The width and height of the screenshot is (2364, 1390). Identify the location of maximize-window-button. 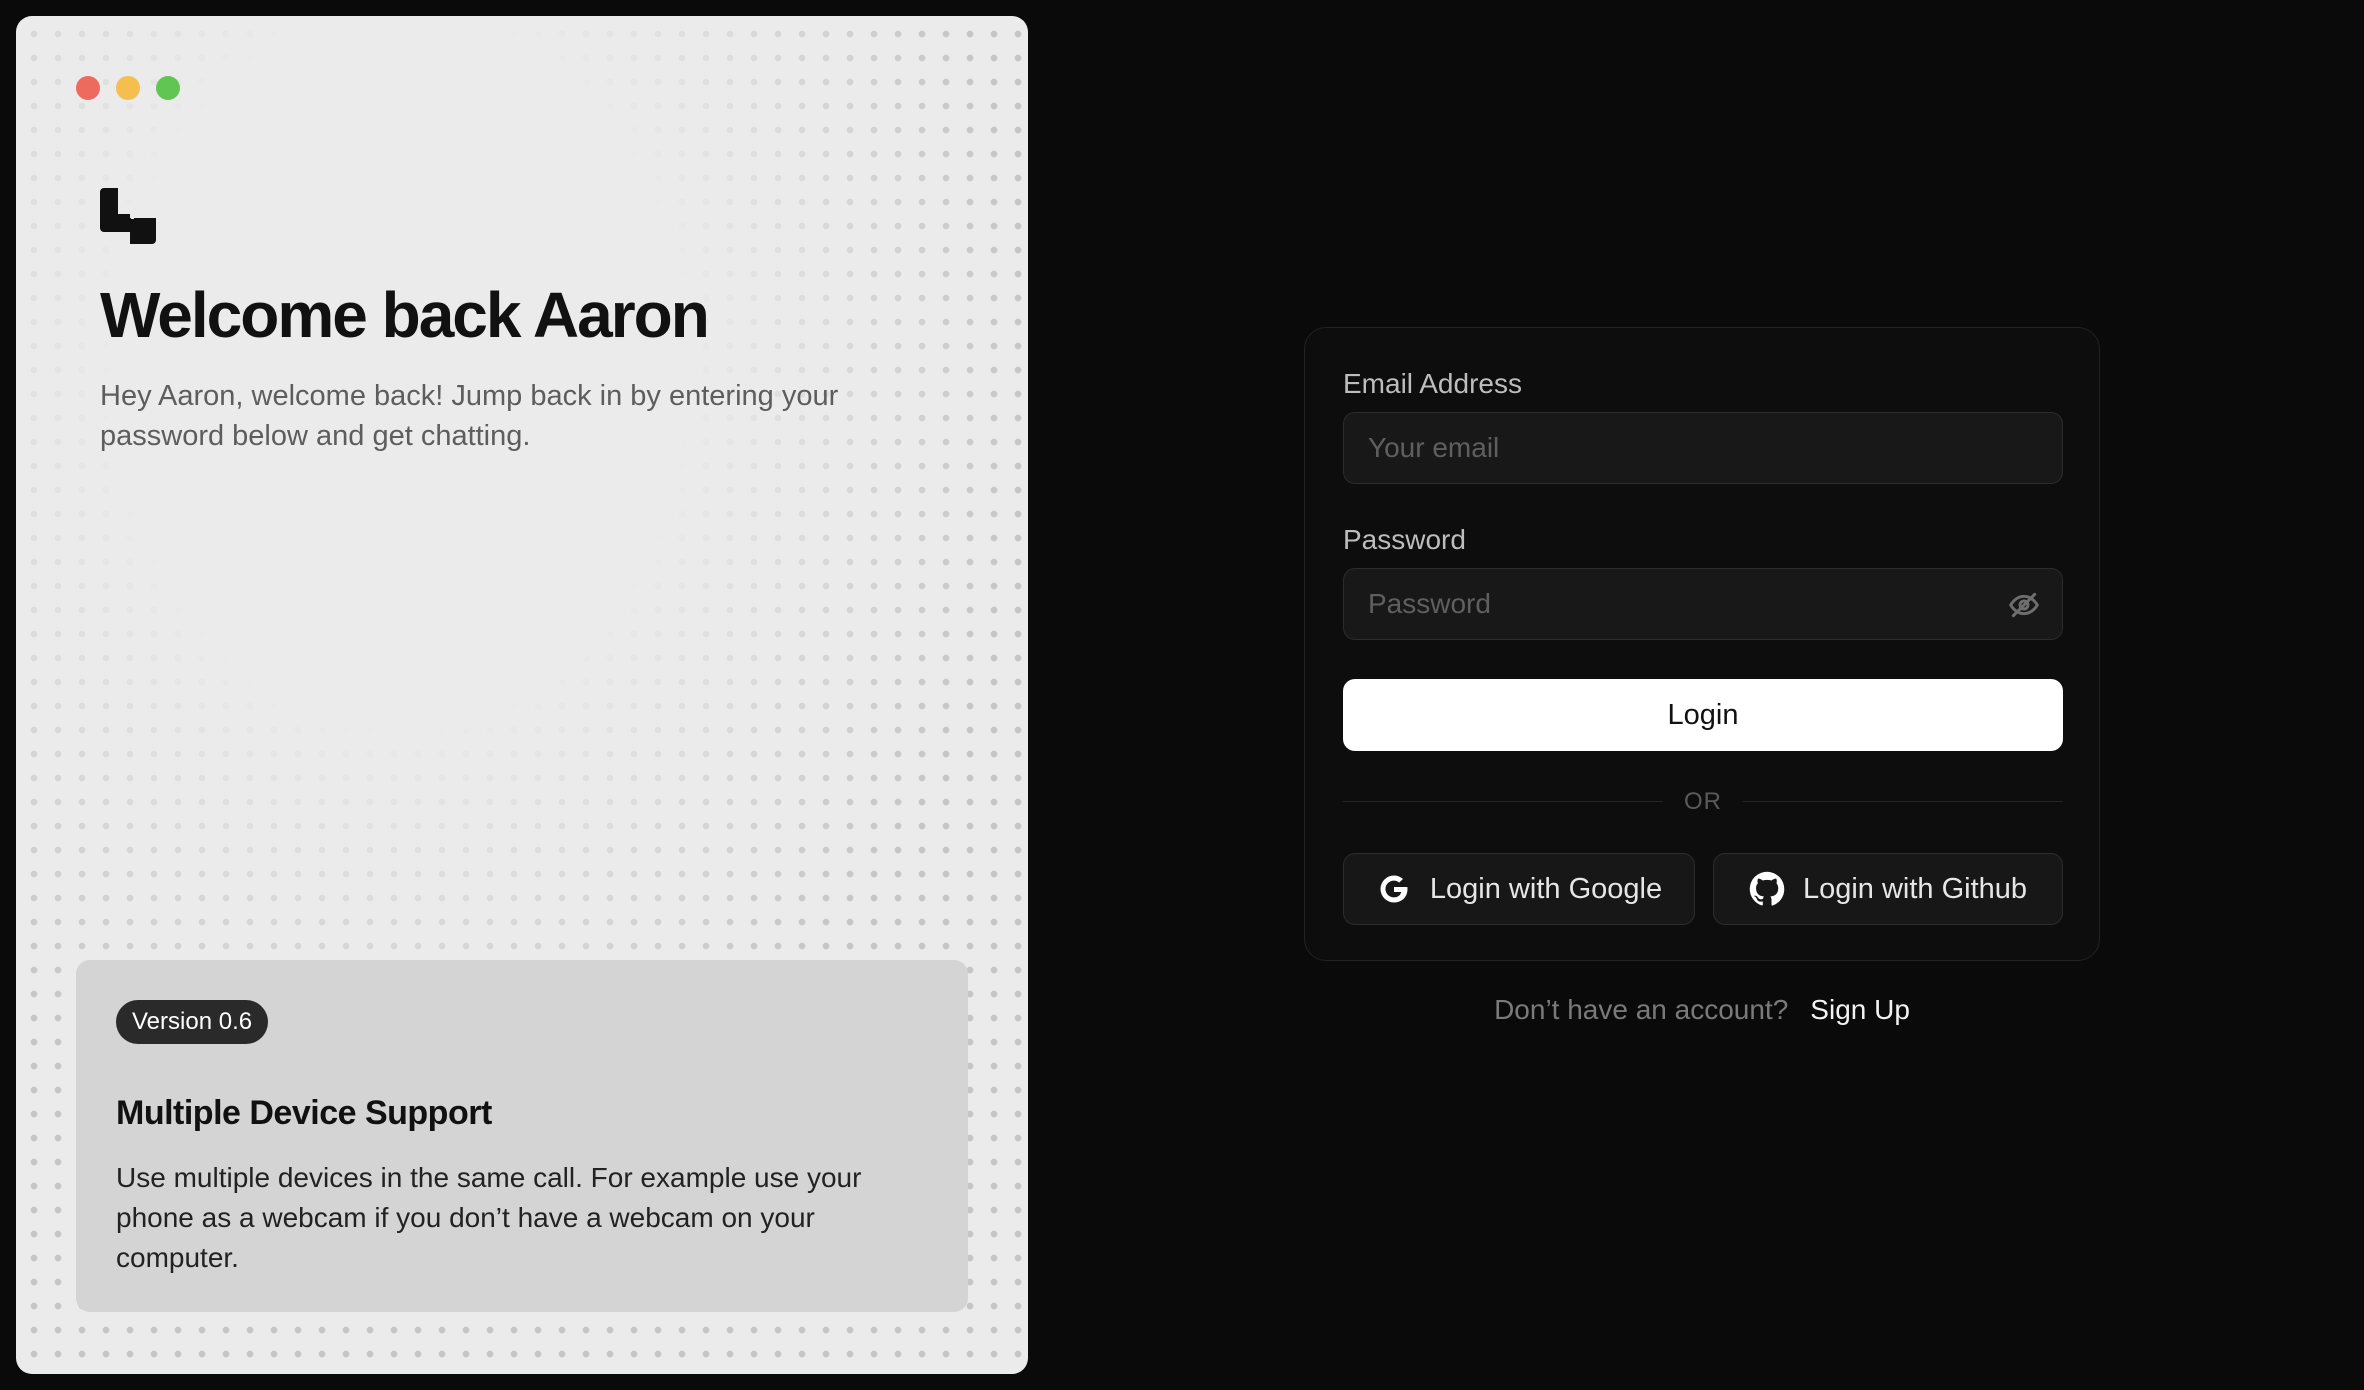
(168, 88).